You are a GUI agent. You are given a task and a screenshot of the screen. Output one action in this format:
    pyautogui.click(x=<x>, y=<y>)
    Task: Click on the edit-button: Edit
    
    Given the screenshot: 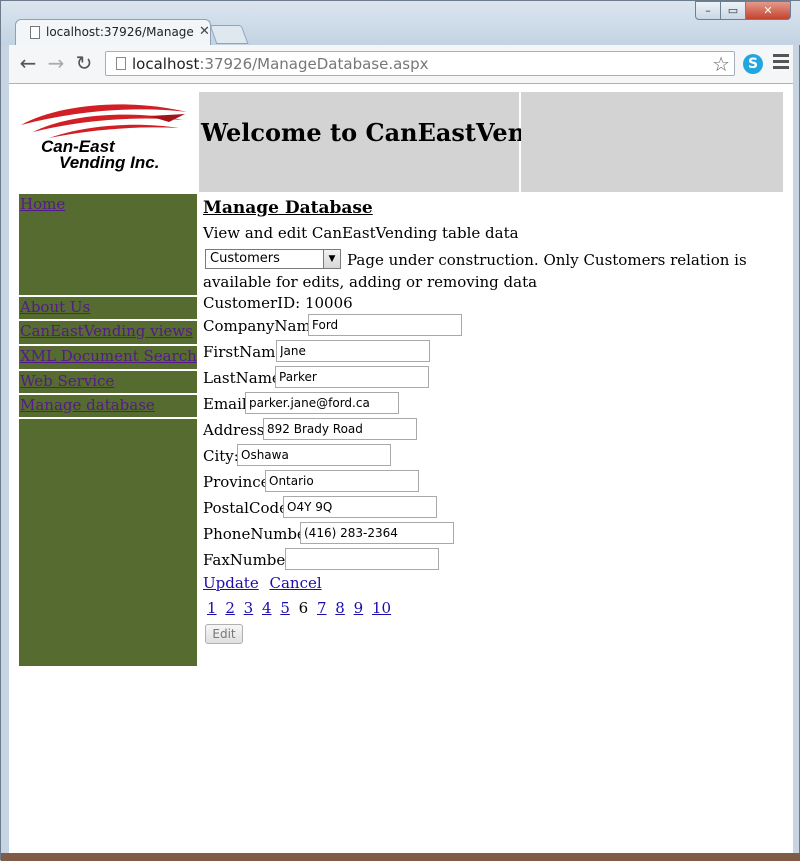 What is the action you would take?
    pyautogui.click(x=224, y=634)
    